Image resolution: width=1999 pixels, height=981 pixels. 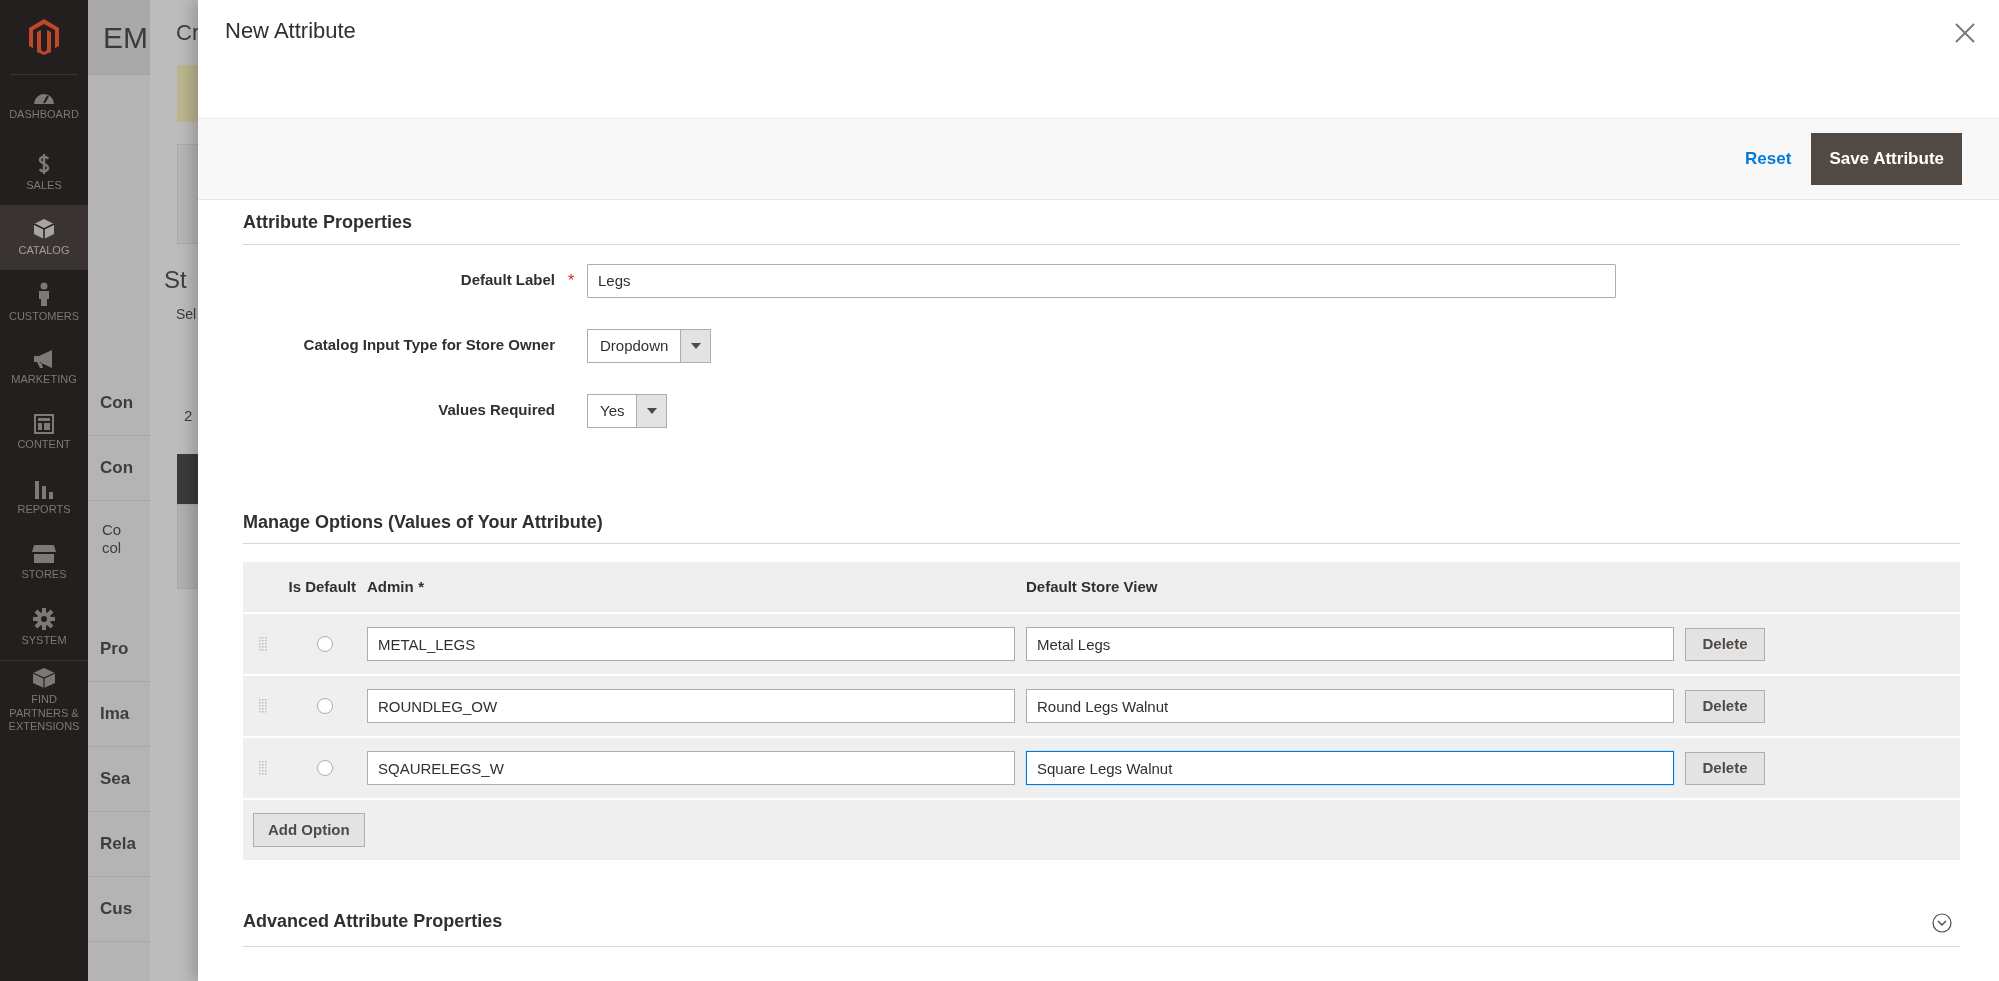 I want to click on section-title: Attribute Properties, so click(x=1101, y=222).